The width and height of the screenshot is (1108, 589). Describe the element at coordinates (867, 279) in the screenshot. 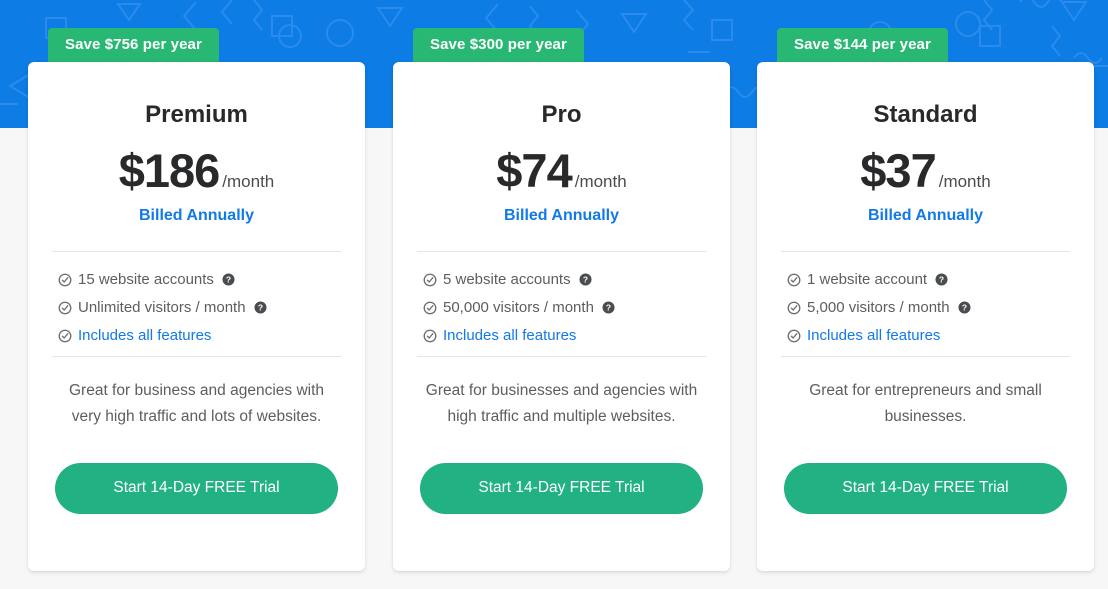

I see `feature-label: 1 website account` at that location.